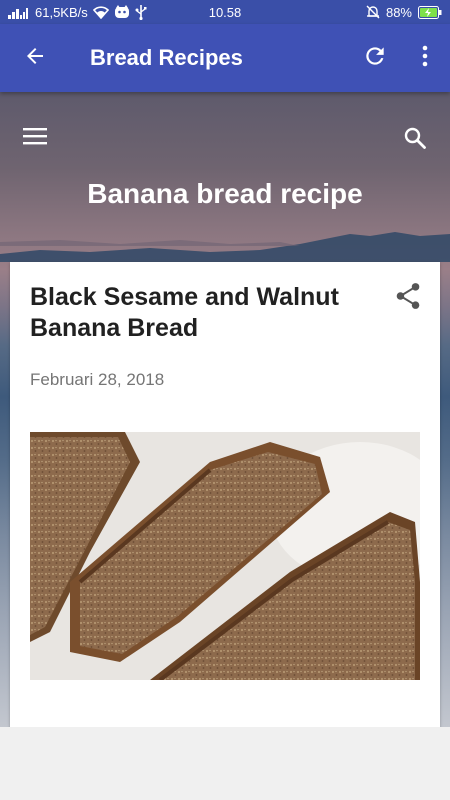 Image resolution: width=450 pixels, height=800 pixels. I want to click on post-title: Black Sesame and Walnut Banana Bread, so click(200, 313).